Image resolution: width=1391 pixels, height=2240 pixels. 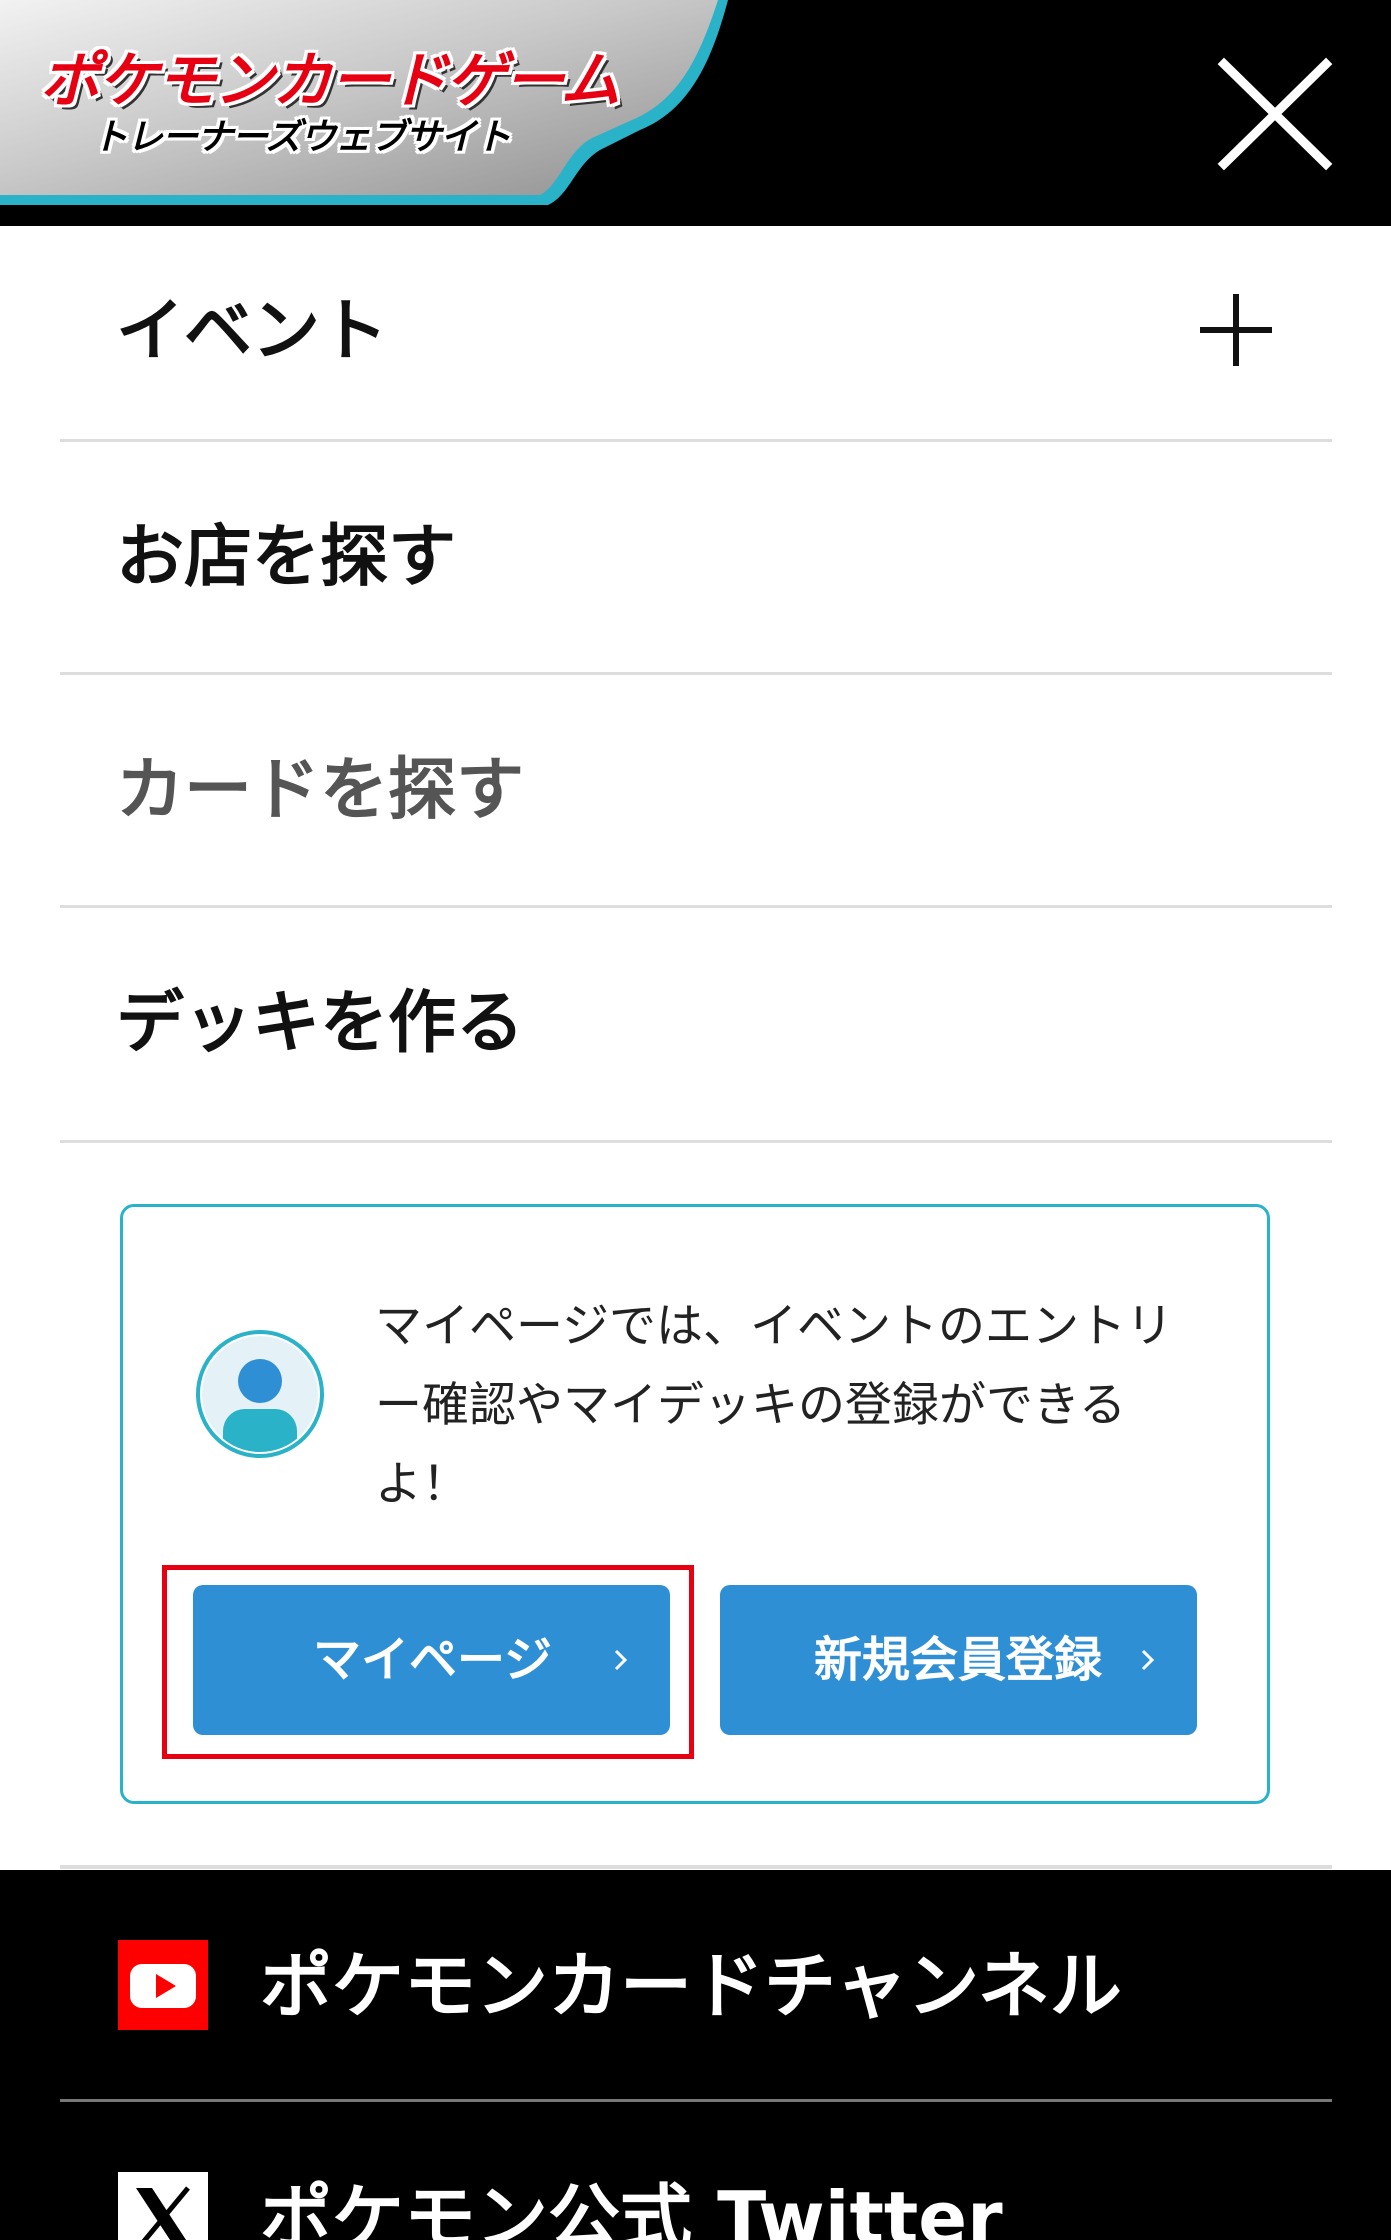 I want to click on twitter-link: ポケモン公式 Twitter, so click(x=696, y=2171).